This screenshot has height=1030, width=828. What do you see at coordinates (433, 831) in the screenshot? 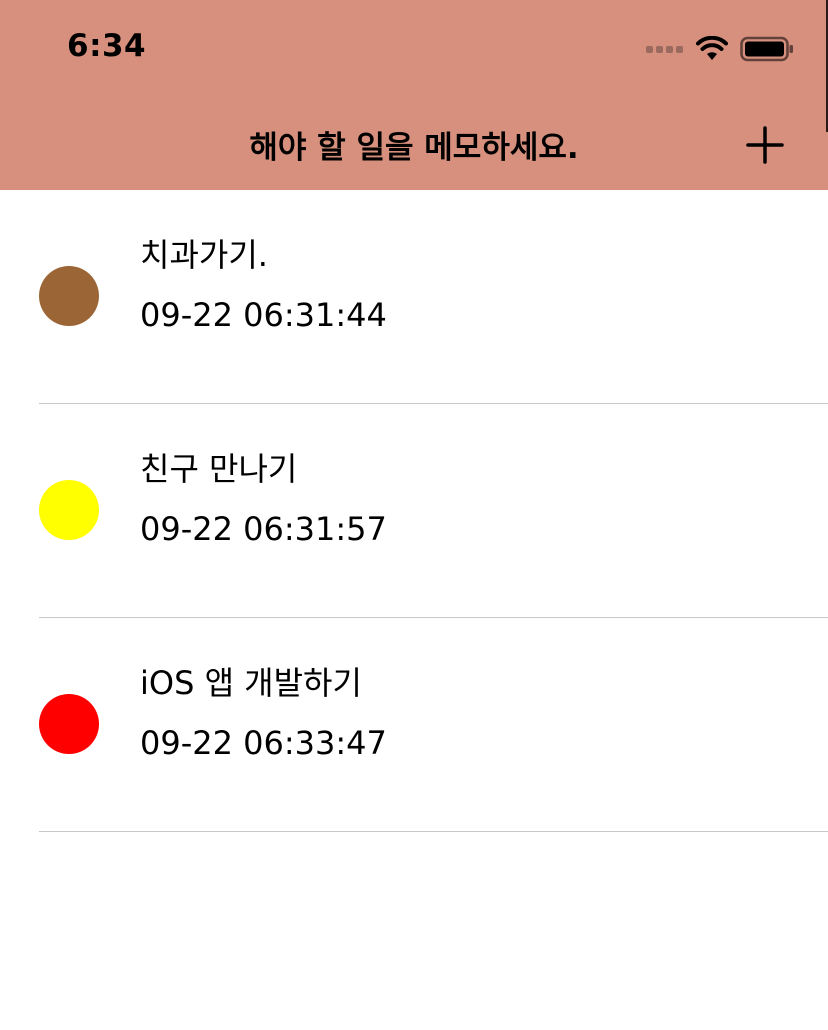
I see `row-separator` at bounding box center [433, 831].